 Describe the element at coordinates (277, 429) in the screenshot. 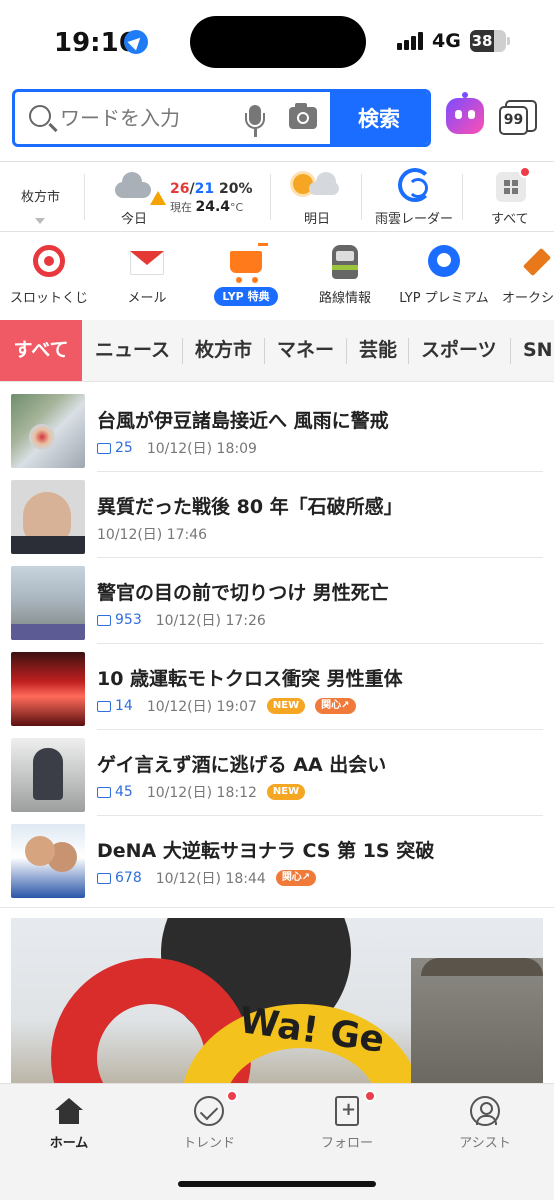

I see `news-item: 台風が伊豆諸島接近へ 風雨に警戒 25 10/12(日) 18:09` at that location.